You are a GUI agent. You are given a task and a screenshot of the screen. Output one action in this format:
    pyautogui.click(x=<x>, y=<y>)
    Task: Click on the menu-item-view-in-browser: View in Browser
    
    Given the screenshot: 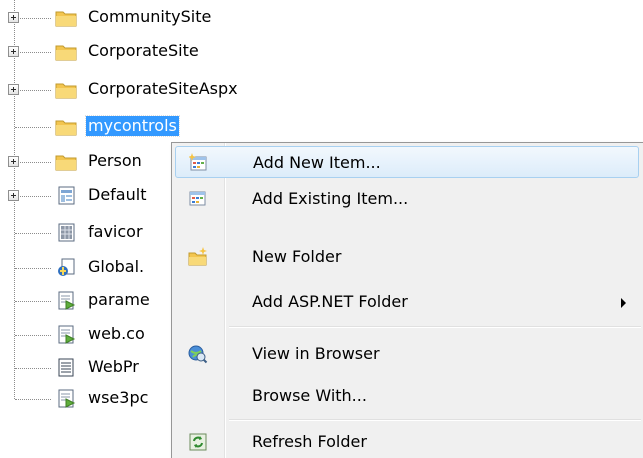 What is the action you would take?
    pyautogui.click(x=407, y=354)
    